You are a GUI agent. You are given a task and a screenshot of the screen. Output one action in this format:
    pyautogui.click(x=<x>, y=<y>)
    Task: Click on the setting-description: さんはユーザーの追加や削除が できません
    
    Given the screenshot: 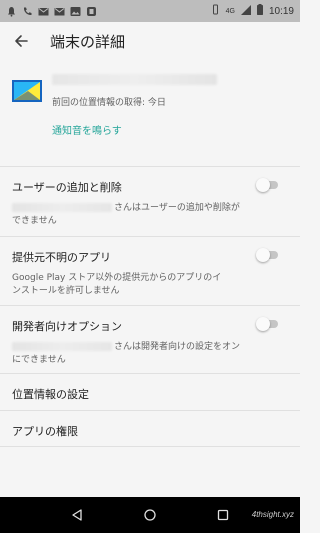 What is the action you would take?
    pyautogui.click(x=132, y=215)
    